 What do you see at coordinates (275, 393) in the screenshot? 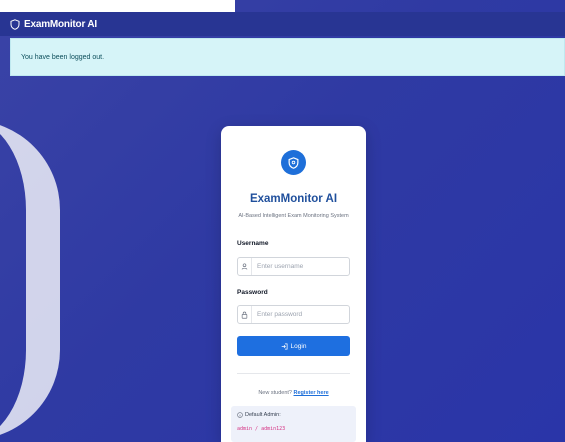
I see `register-prompt: New student?` at bounding box center [275, 393].